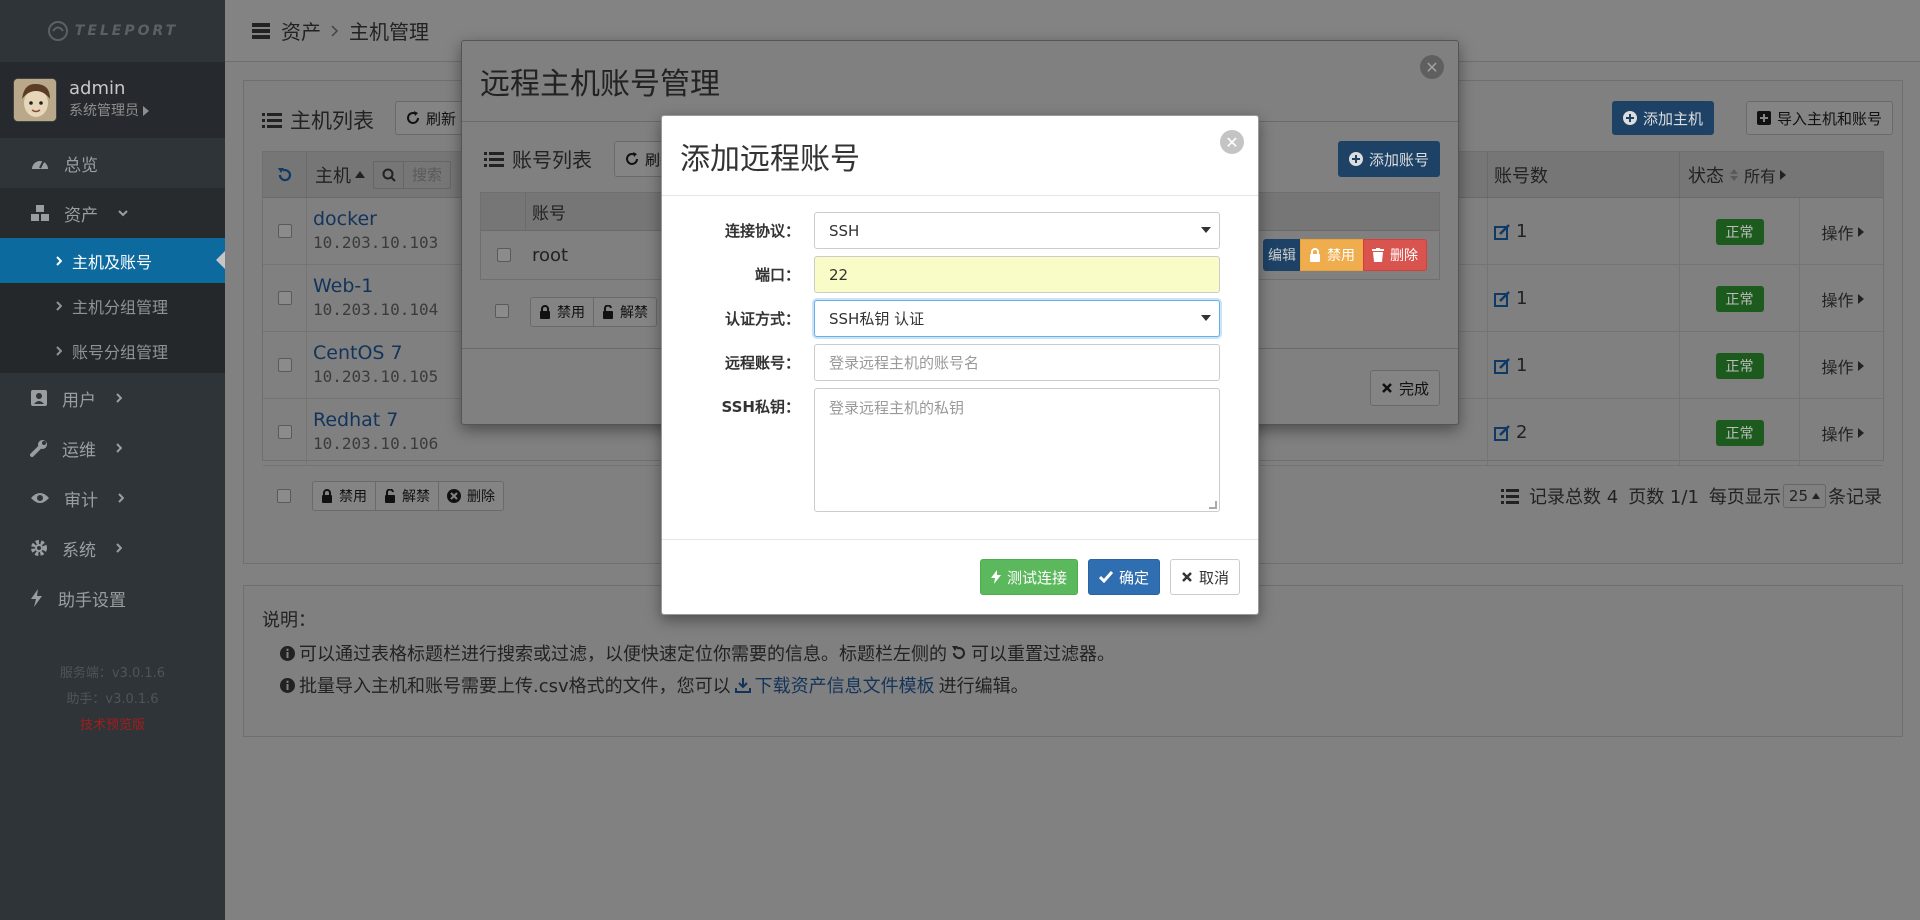 This screenshot has width=1920, height=920. What do you see at coordinates (503, 255) in the screenshot?
I see `account-row-checkbox` at bounding box center [503, 255].